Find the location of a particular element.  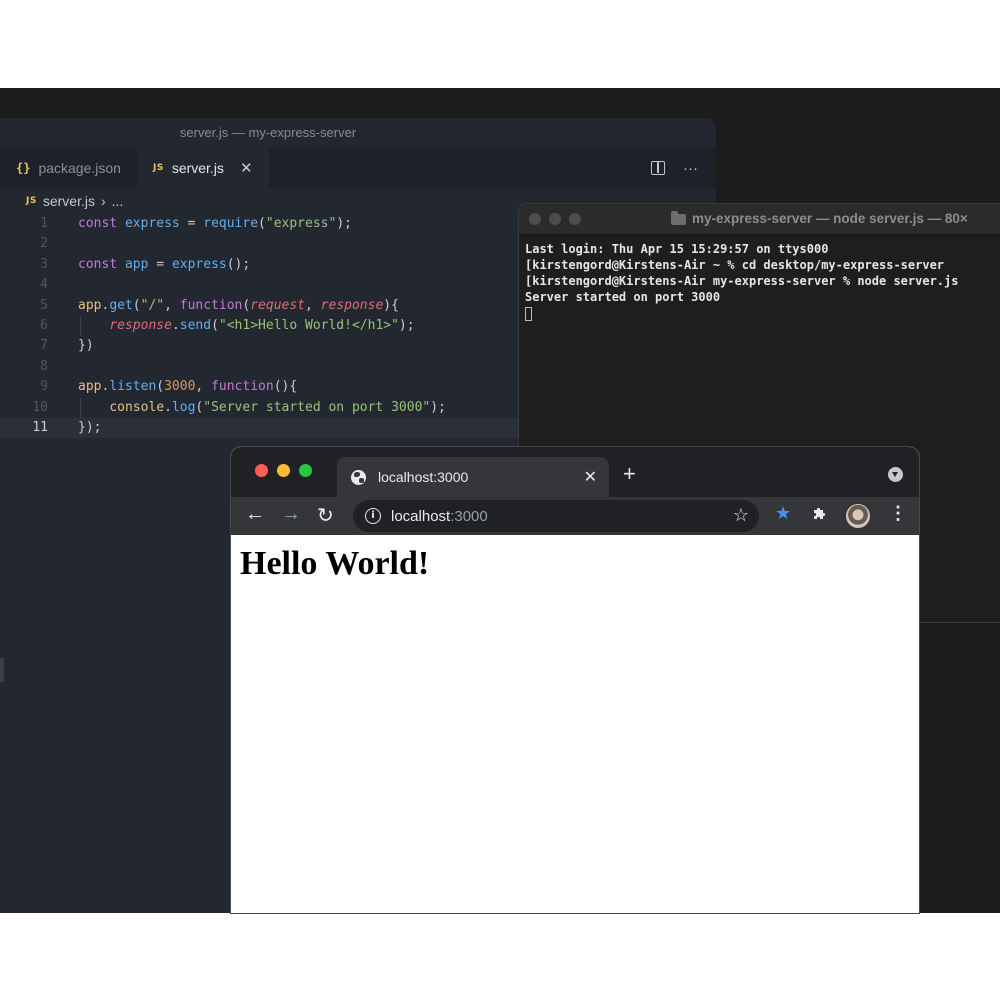

code-token: "<h1>Hello World!</h1>" is located at coordinates (308, 325).